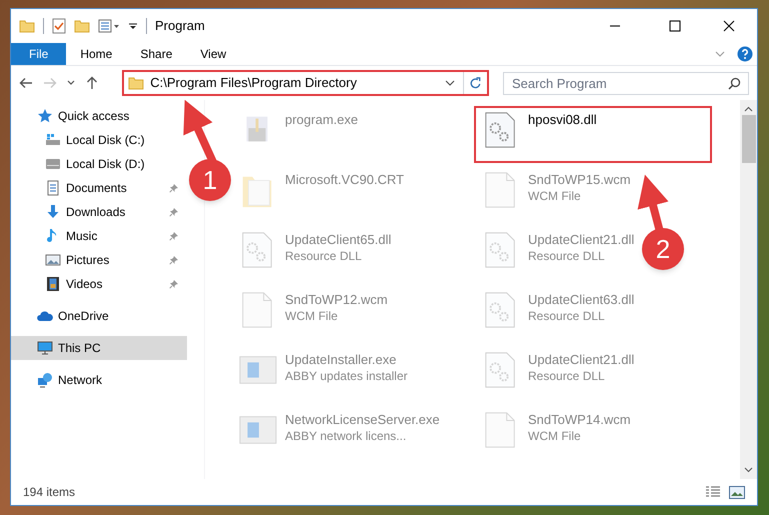  Describe the element at coordinates (53, 188) in the screenshot. I see `document-icon` at that location.